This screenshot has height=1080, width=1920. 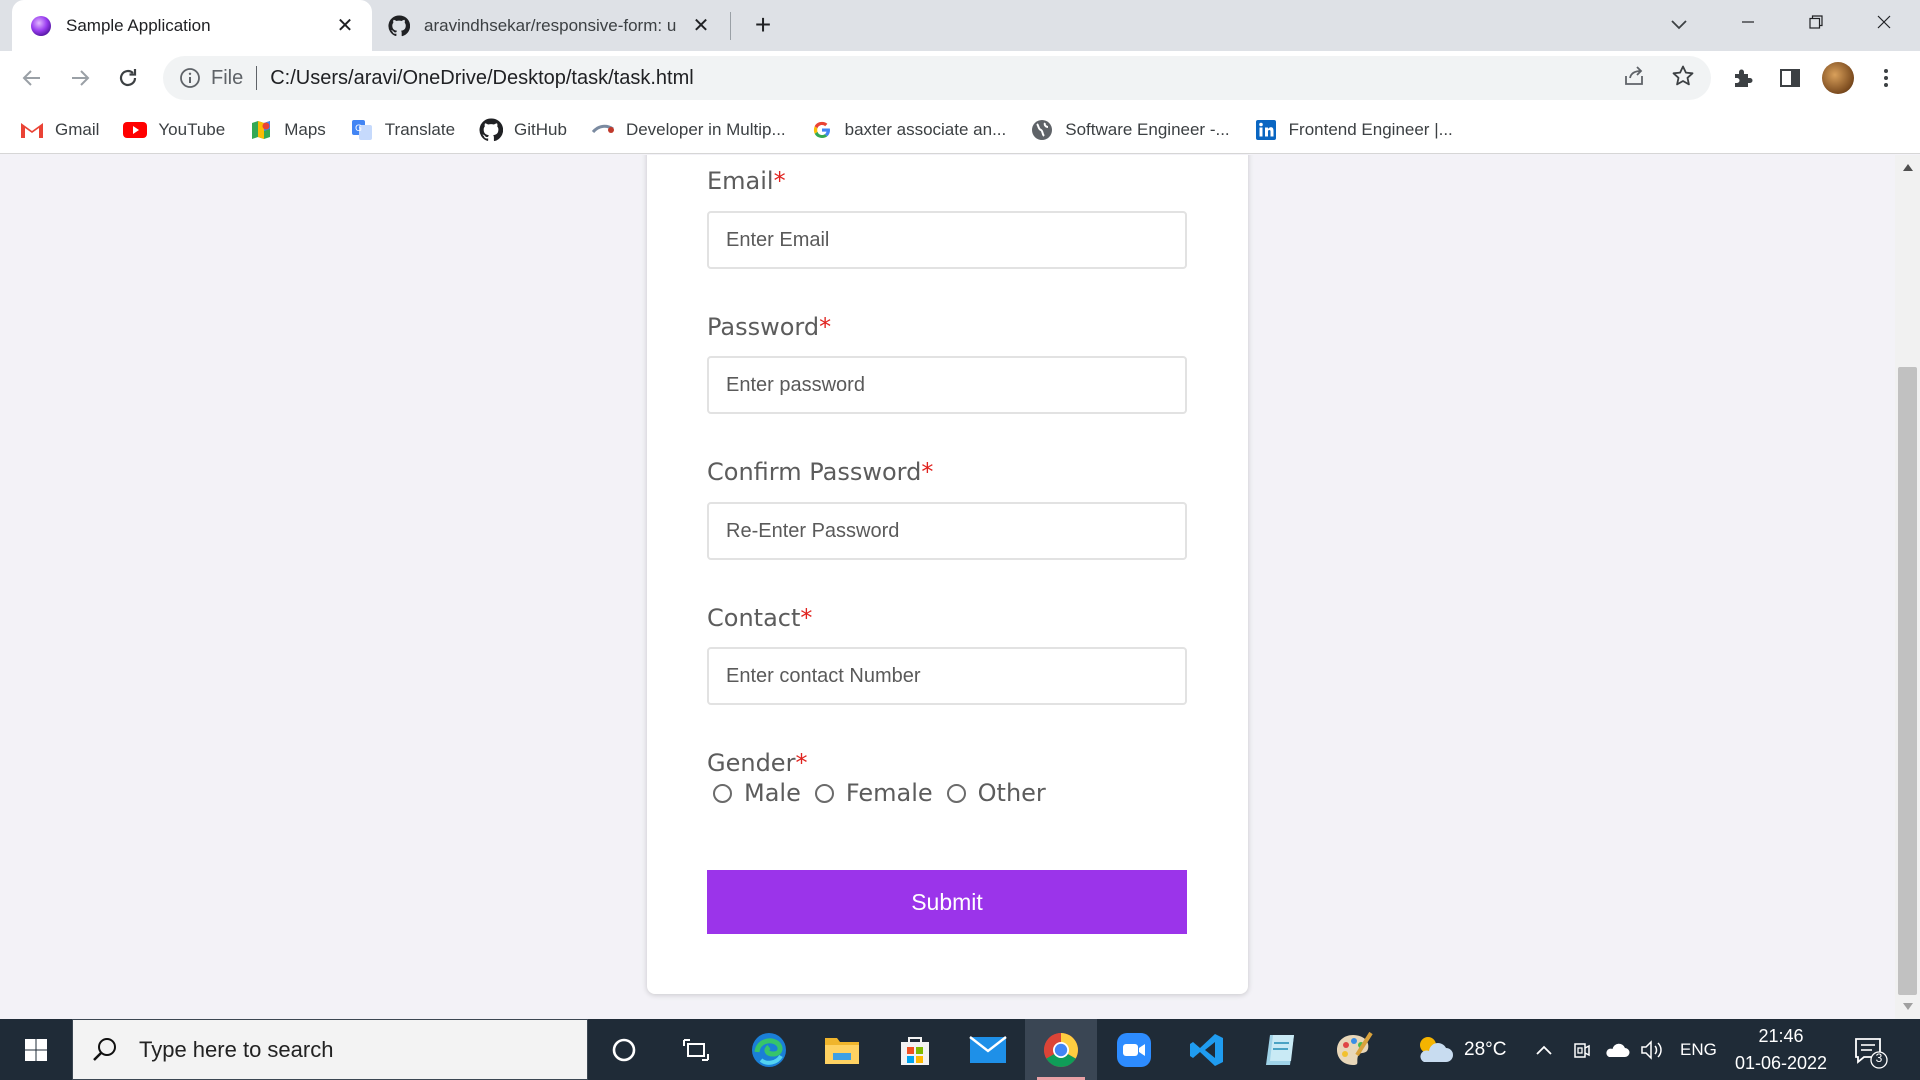 I want to click on bookmark-label: Maps, so click(x=305, y=129).